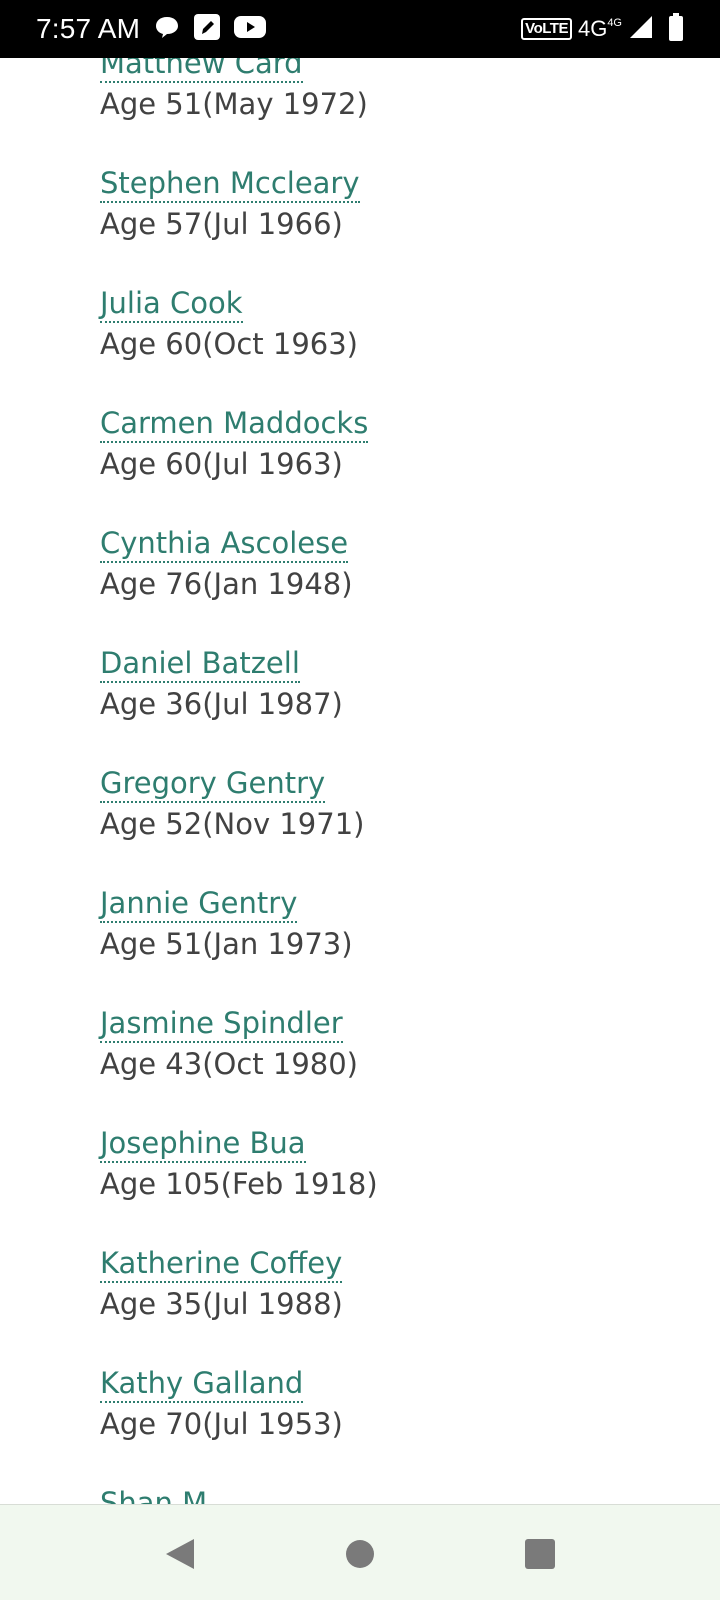  What do you see at coordinates (213, 784) in the screenshot?
I see `person-name-link: Gregory Gentry` at bounding box center [213, 784].